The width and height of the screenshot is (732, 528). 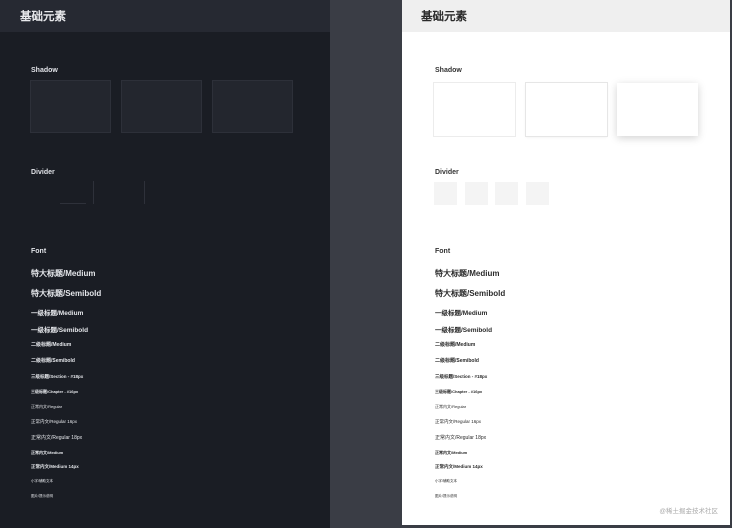 What do you see at coordinates (458, 421) in the screenshot?
I see `light-font-sample: 正常内文/Regular 16px` at bounding box center [458, 421].